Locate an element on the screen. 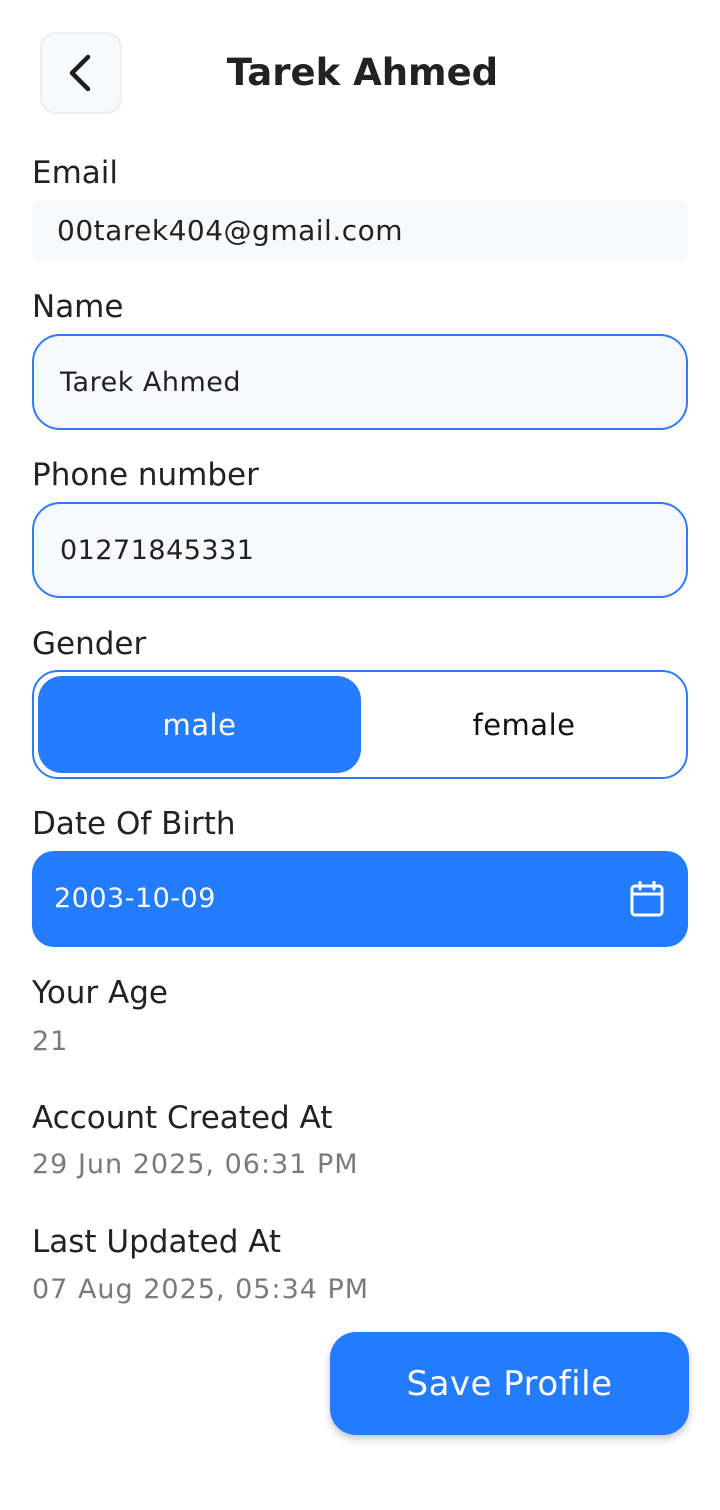  page-title: Tarek Ahmed is located at coordinates (362, 72).